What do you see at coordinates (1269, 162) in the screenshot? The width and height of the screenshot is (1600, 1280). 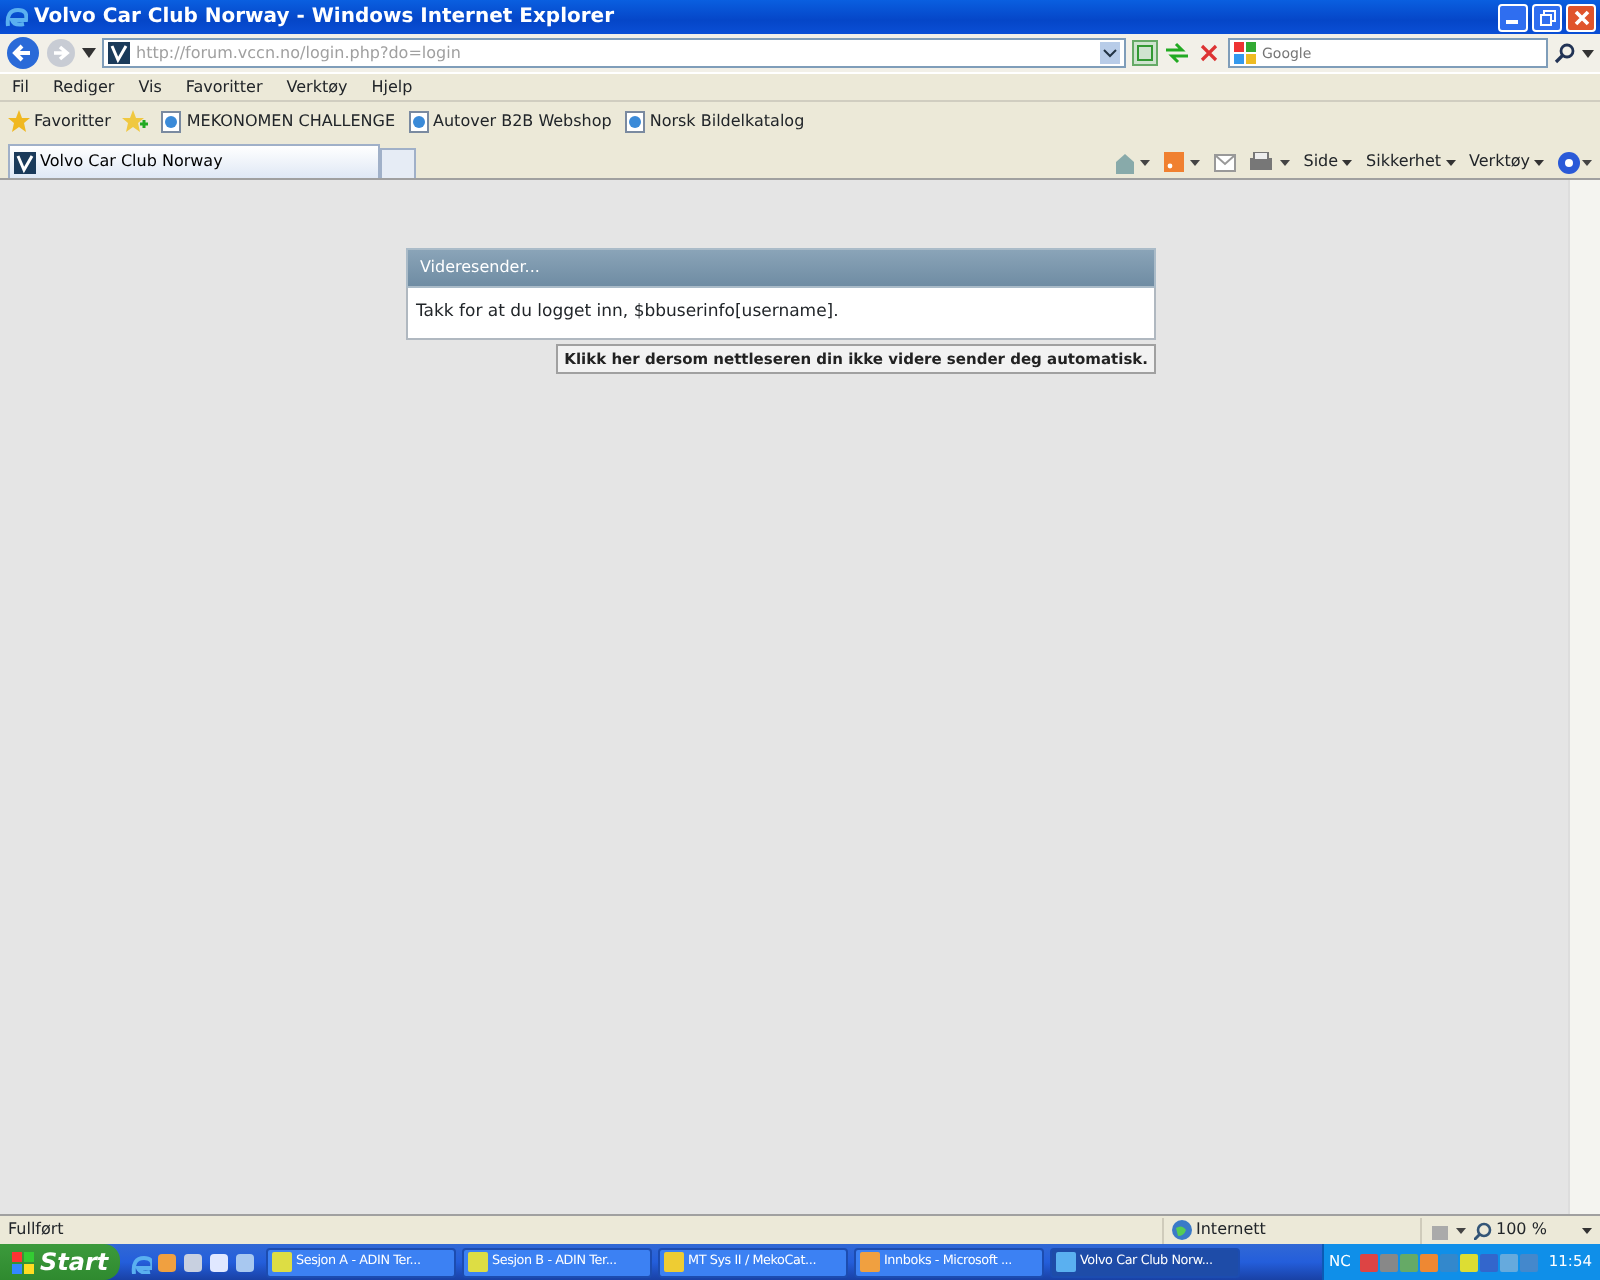 I see `print-icon` at bounding box center [1269, 162].